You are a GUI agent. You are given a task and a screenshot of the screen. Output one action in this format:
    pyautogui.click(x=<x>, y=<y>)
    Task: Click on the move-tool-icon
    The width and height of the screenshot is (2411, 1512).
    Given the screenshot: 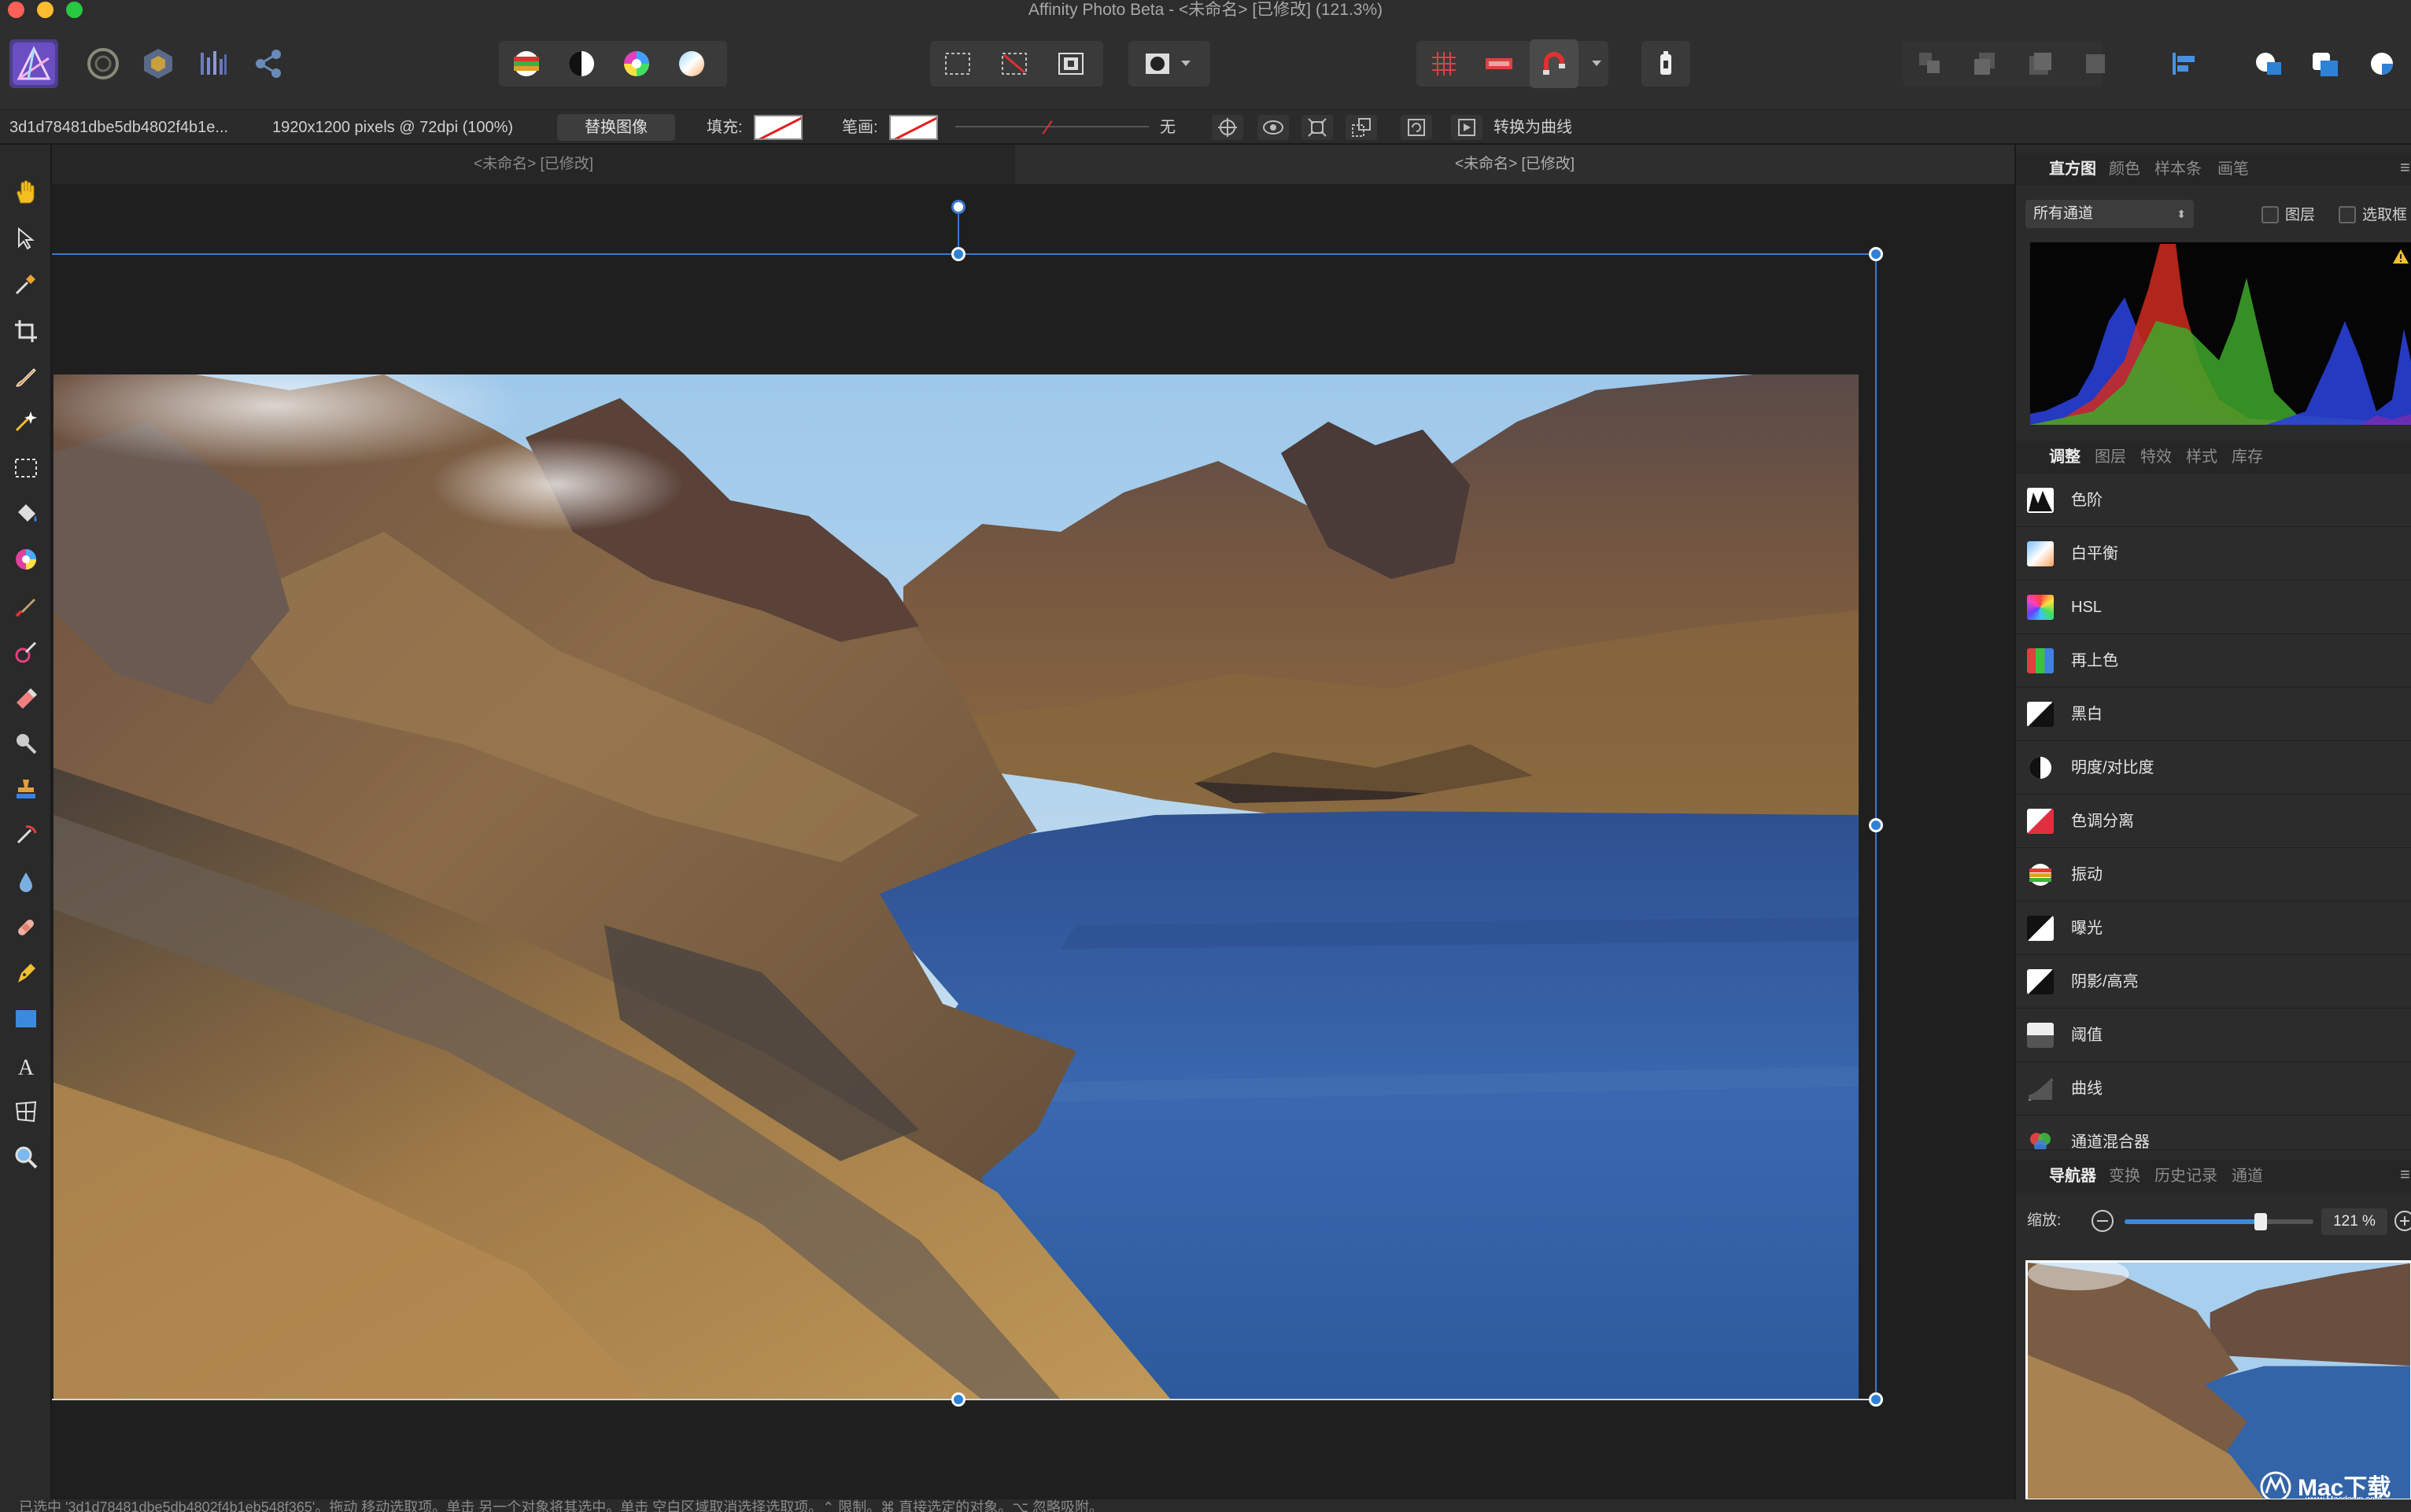 What is the action you would take?
    pyautogui.click(x=26, y=238)
    